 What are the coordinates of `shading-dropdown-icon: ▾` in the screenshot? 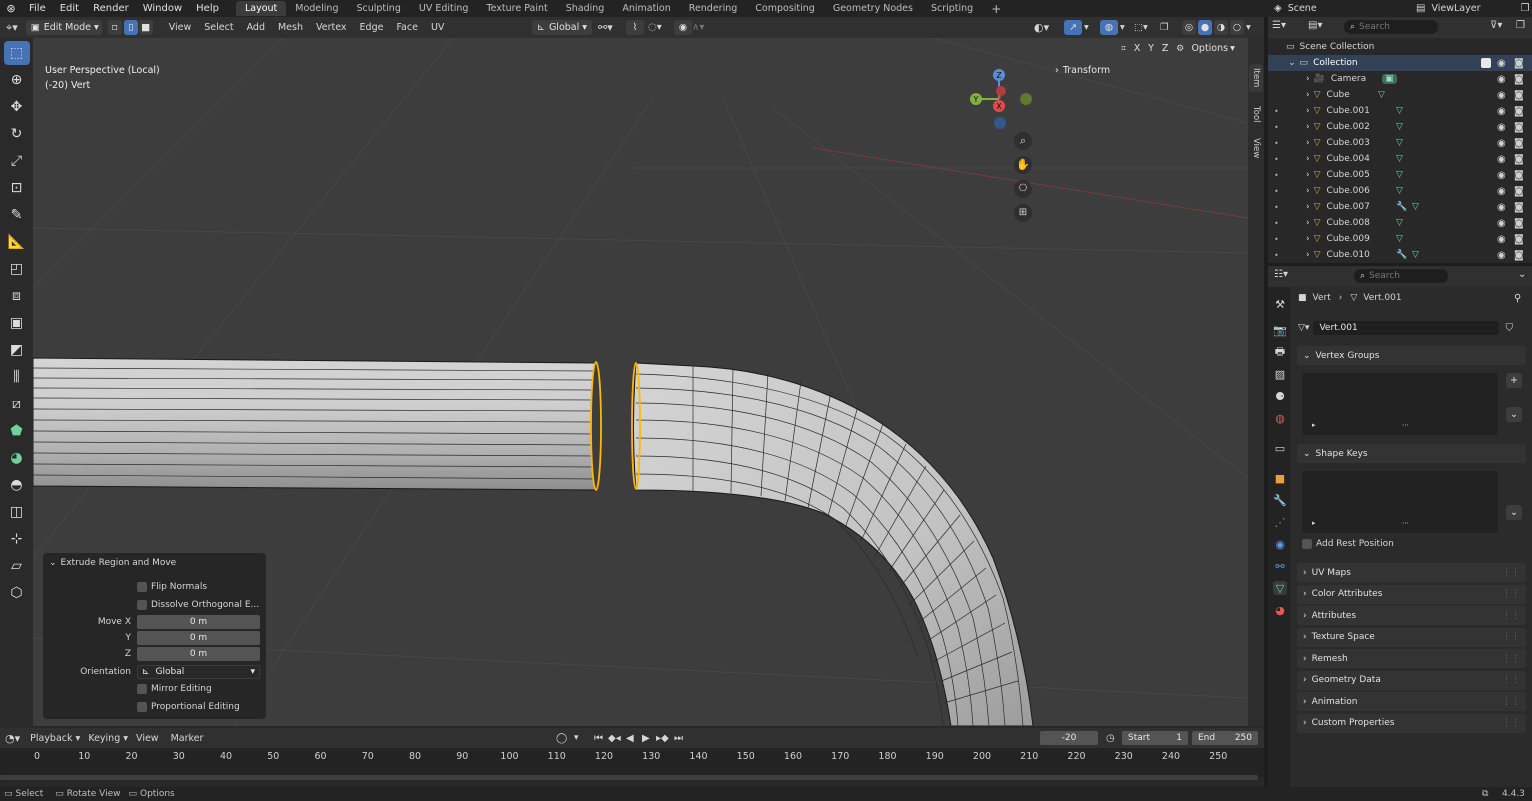 It's located at (1248, 27).